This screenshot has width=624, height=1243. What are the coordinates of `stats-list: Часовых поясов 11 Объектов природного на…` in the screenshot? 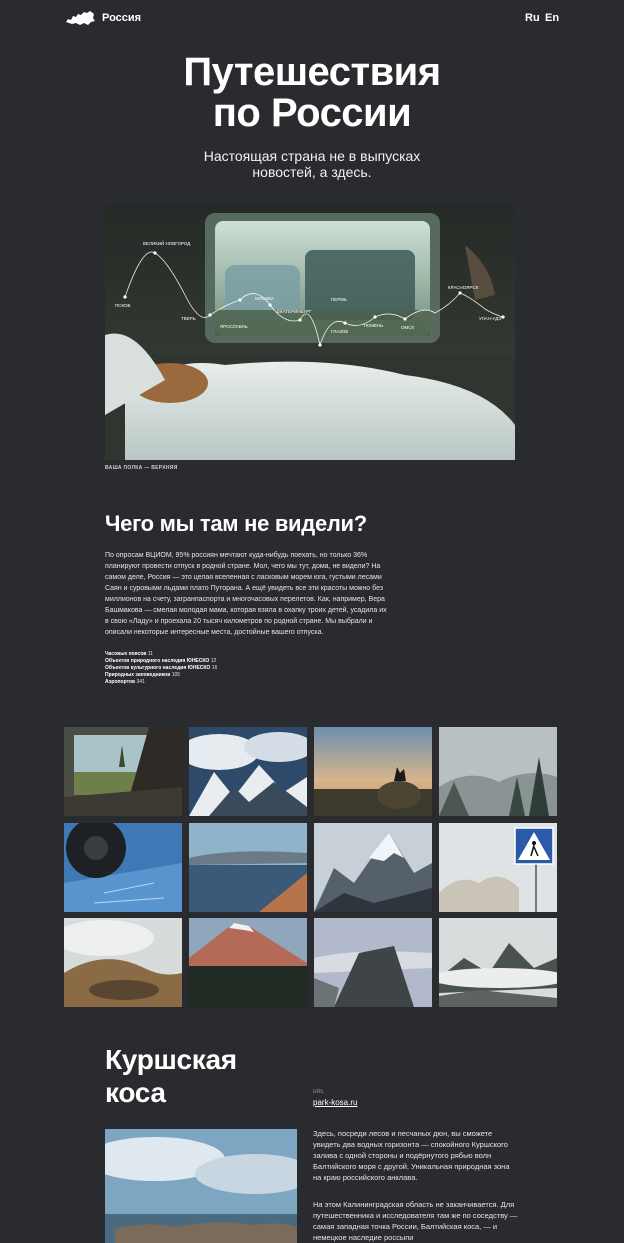 It's located at (247, 668).